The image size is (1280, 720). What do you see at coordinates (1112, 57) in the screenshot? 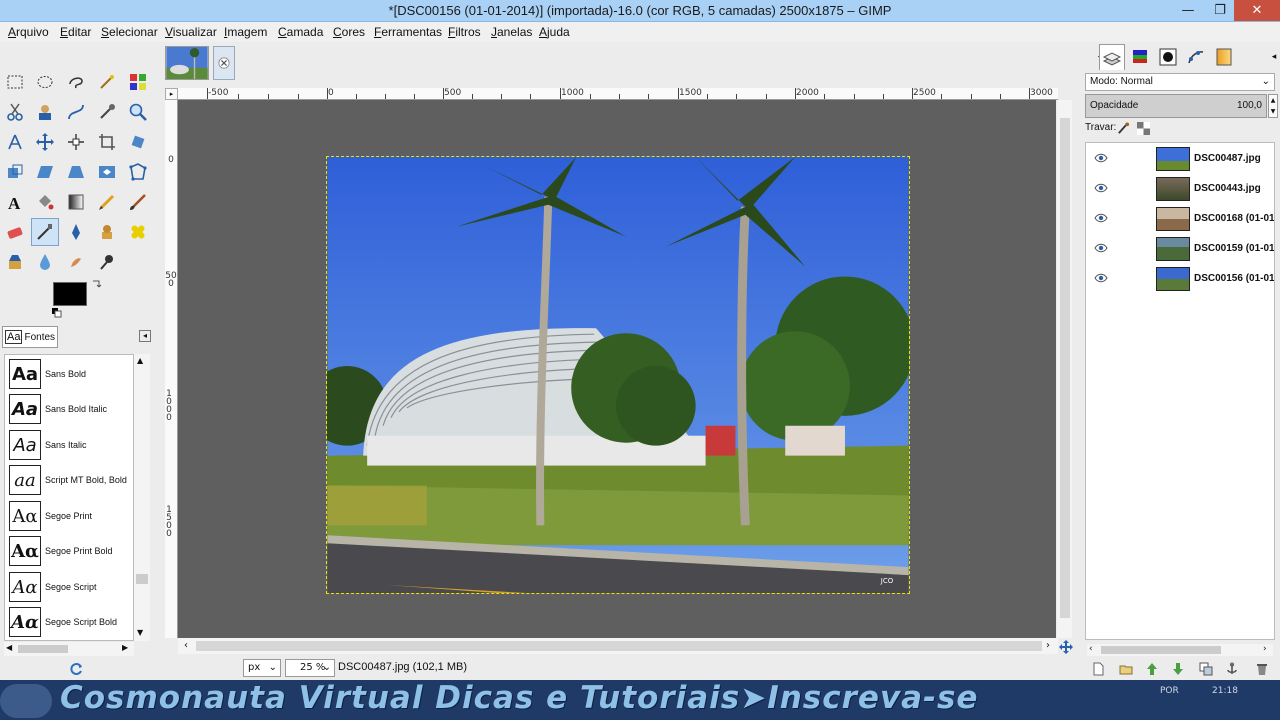
I see `layers-tab-icon` at bounding box center [1112, 57].